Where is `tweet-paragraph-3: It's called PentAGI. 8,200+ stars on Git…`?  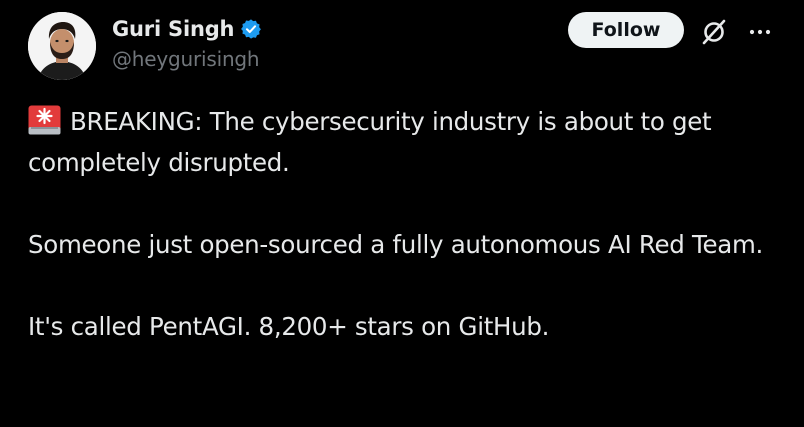
tweet-paragraph-3: It's called PentAGI. 8,200+ stars on Git… is located at coordinates (289, 326).